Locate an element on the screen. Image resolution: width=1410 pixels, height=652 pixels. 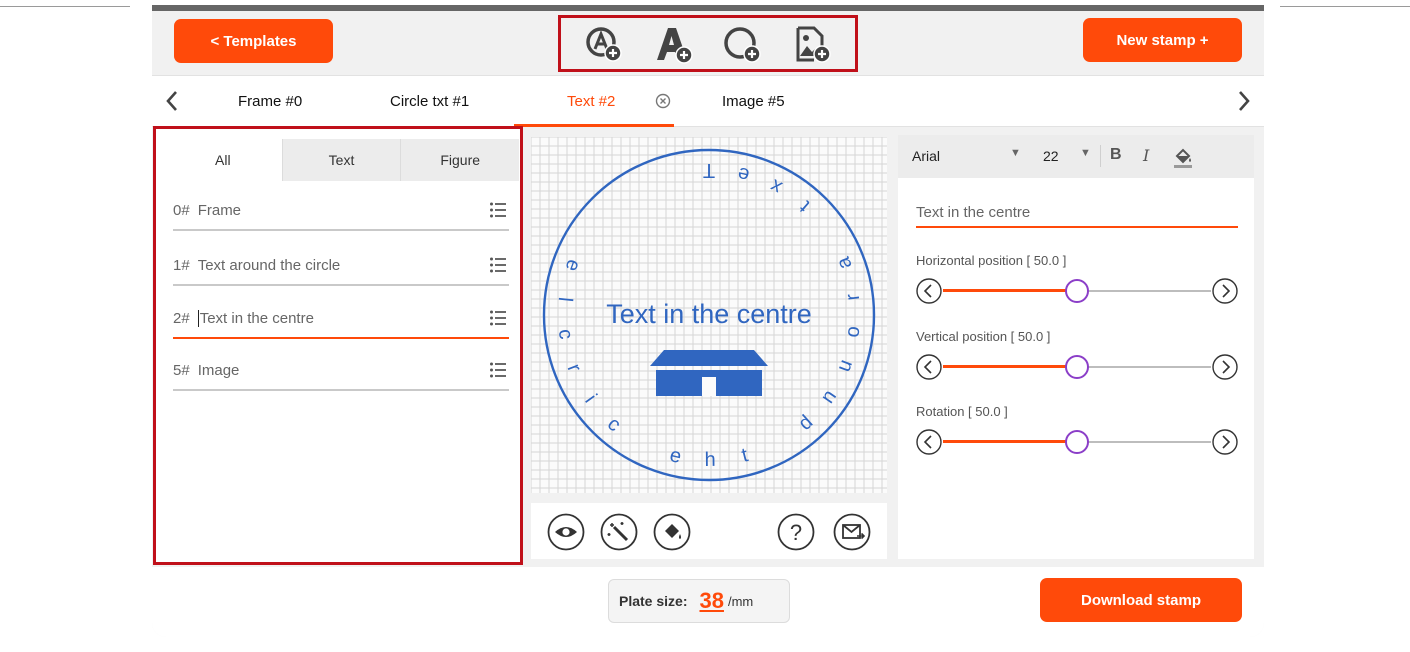
list-item-label: Text in the centre is located at coordinates (257, 318).